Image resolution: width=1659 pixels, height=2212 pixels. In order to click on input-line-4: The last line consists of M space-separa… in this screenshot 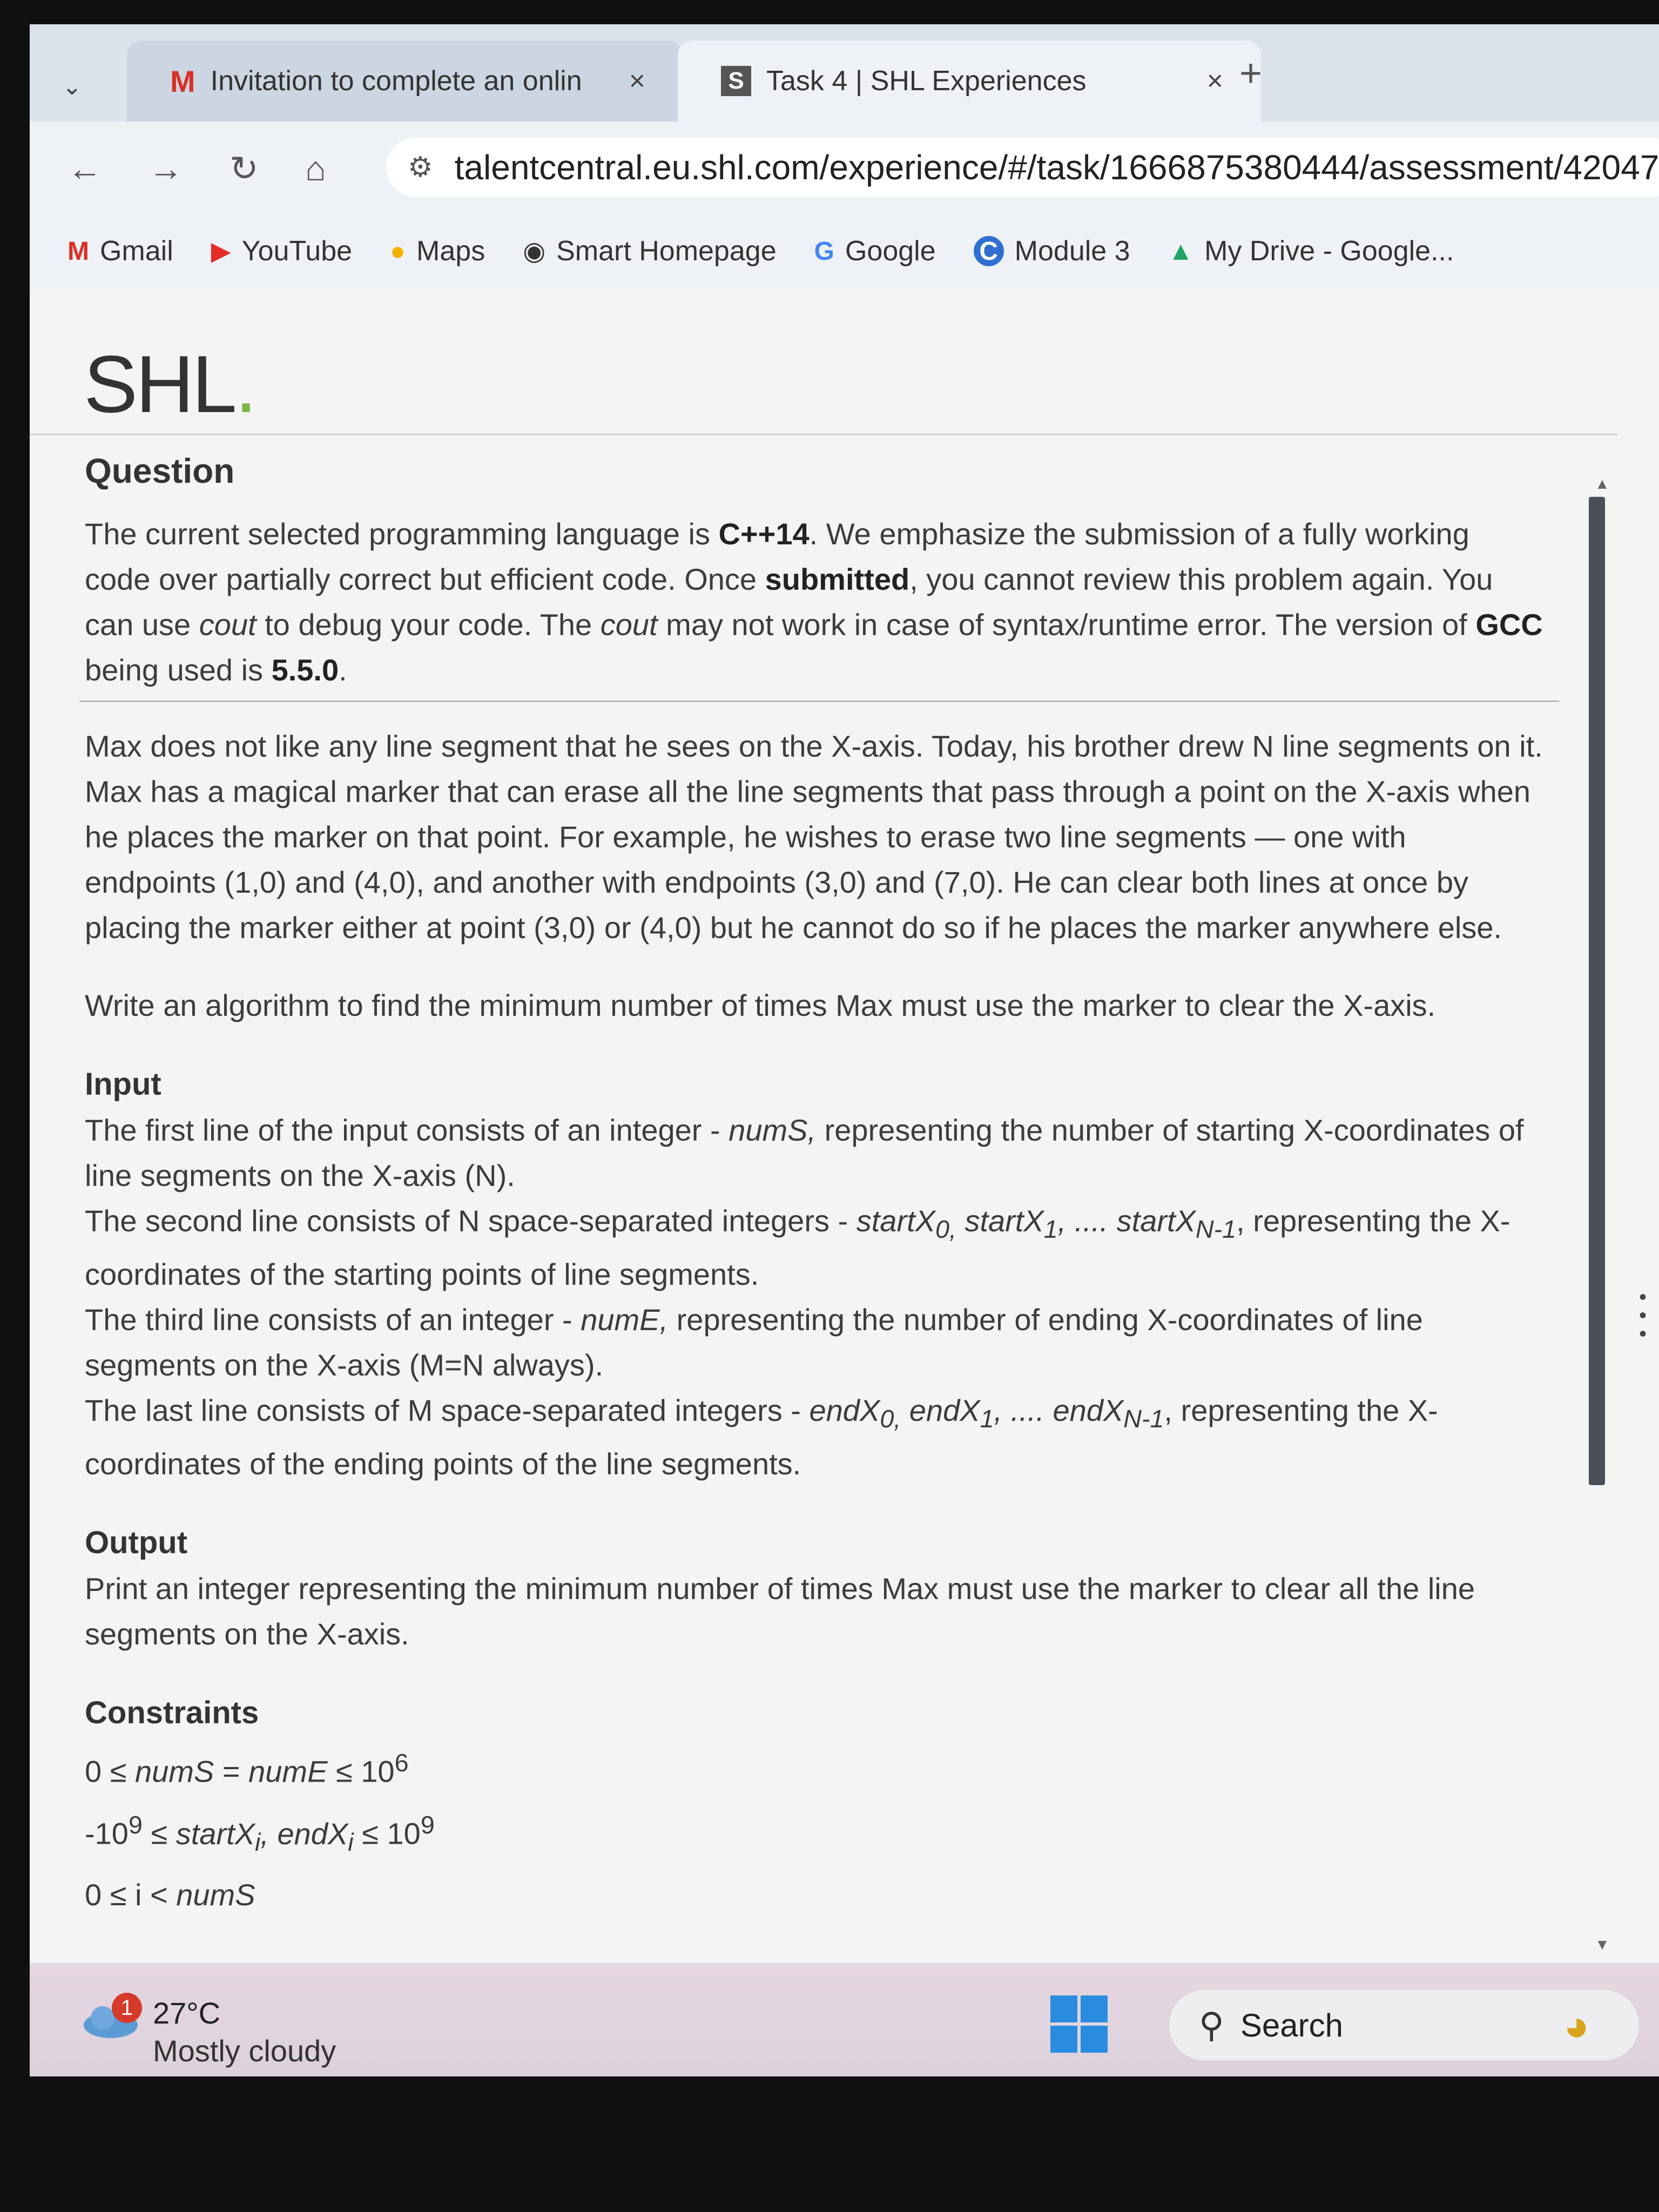, I will do `click(761, 1437)`.